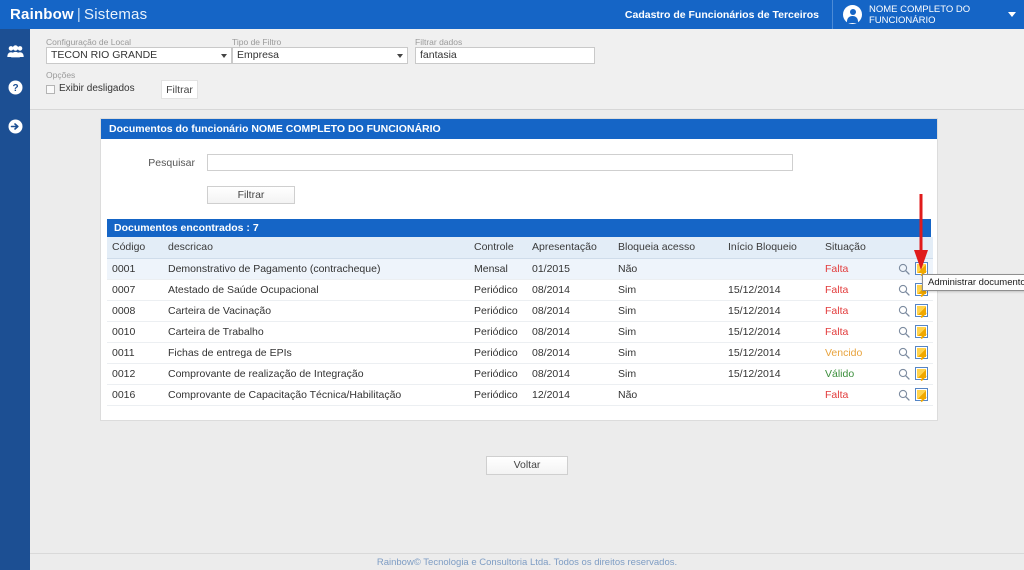 The height and width of the screenshot is (570, 1024). Describe the element at coordinates (771, 248) in the screenshot. I see `column-header-inicio: Início Bloqueio` at that location.